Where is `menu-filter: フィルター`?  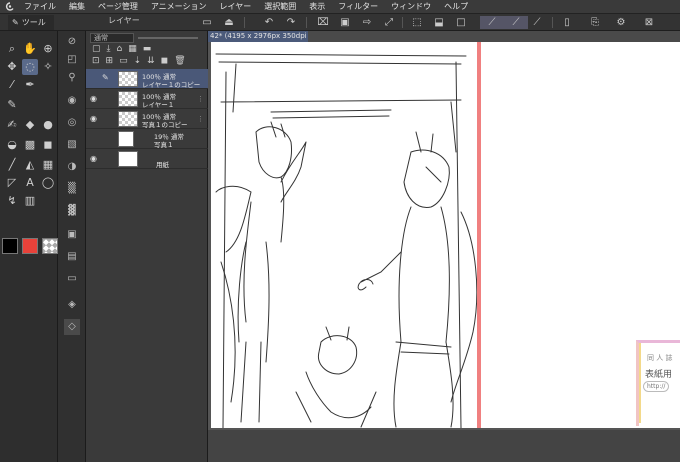
menu-filter: フィルター is located at coordinates (358, 6).